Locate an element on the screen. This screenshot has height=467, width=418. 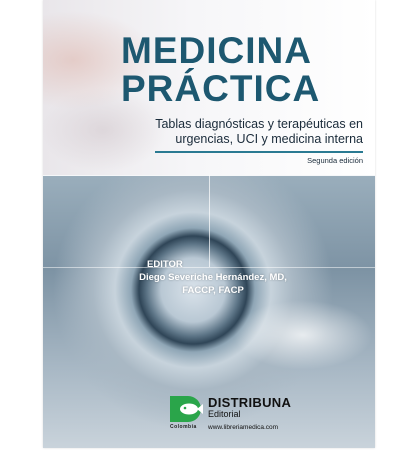
publisher-url: www.libreriamedica.com is located at coordinates (243, 427).